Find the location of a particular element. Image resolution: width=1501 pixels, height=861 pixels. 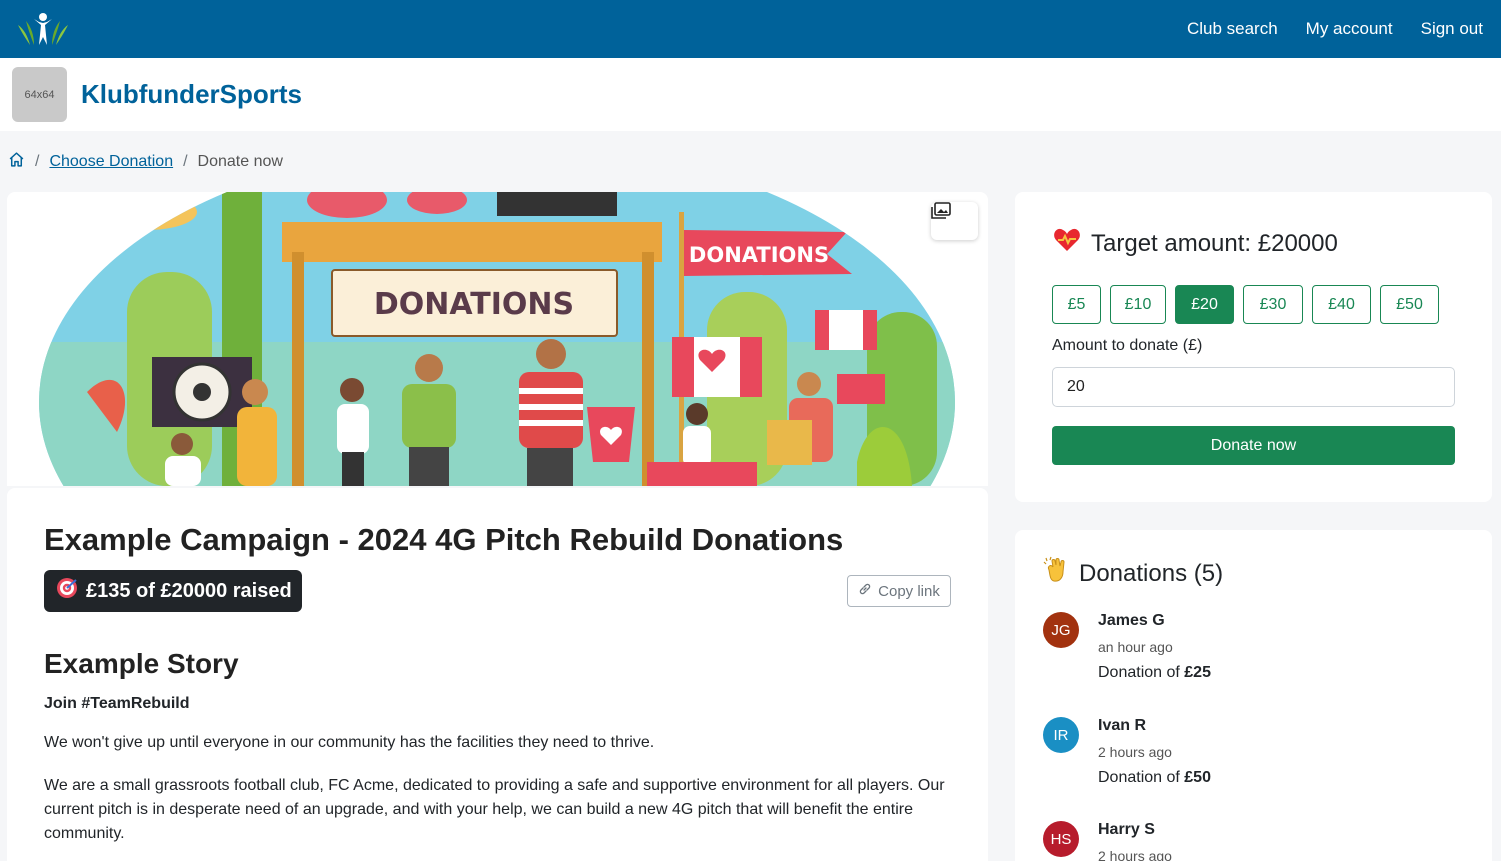

amount-option: £10 is located at coordinates (1138, 304).